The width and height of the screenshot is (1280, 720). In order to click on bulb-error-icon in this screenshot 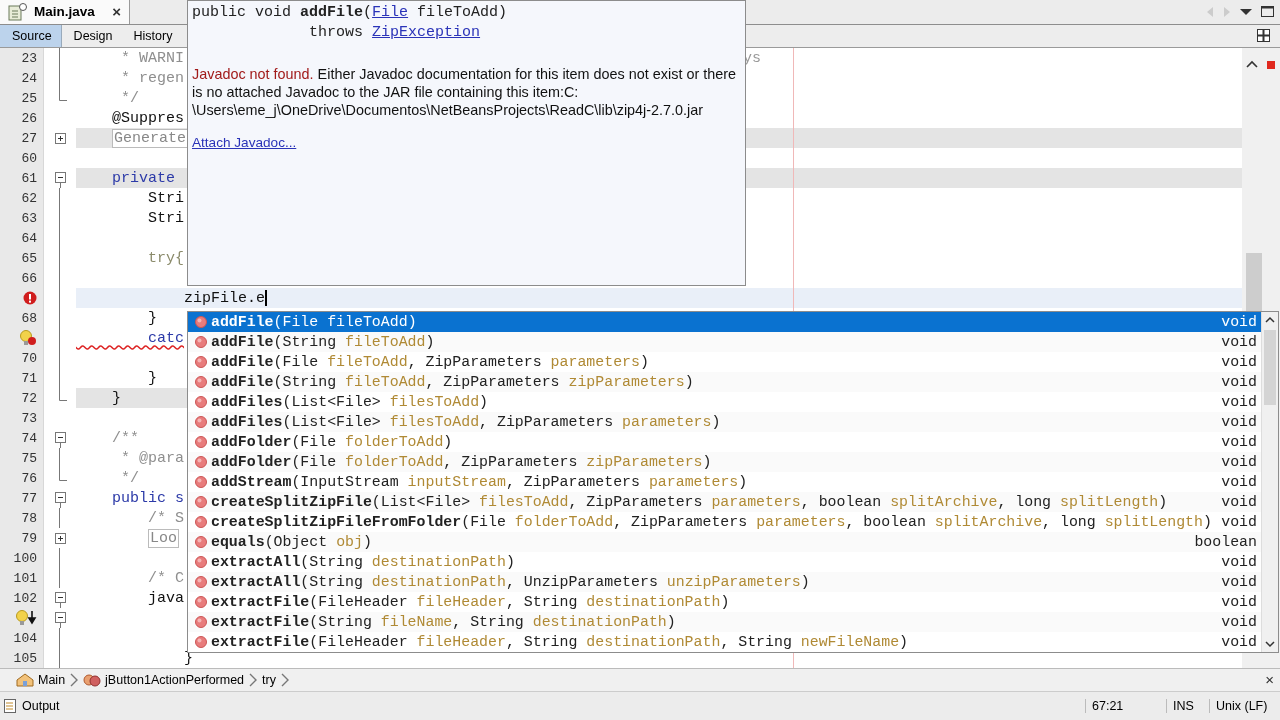, I will do `click(28, 338)`.